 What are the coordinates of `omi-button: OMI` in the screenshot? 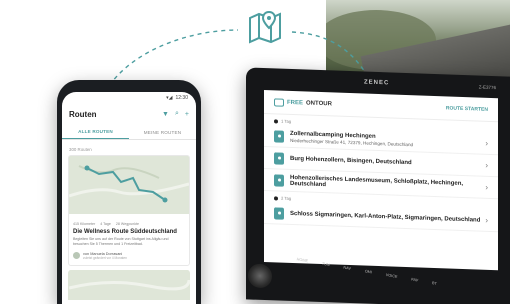 It's located at (368, 271).